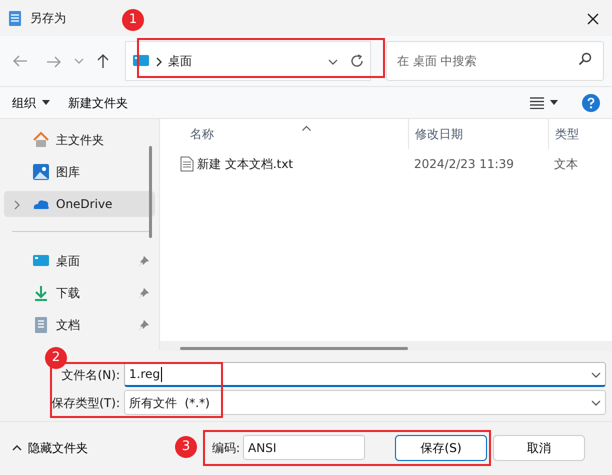  I want to click on field-label: 文件名(N):, so click(90, 375).